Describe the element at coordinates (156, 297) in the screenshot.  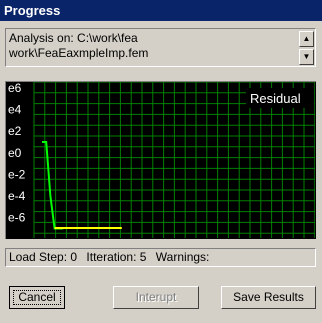
I see `interupt-button: Interupt` at that location.